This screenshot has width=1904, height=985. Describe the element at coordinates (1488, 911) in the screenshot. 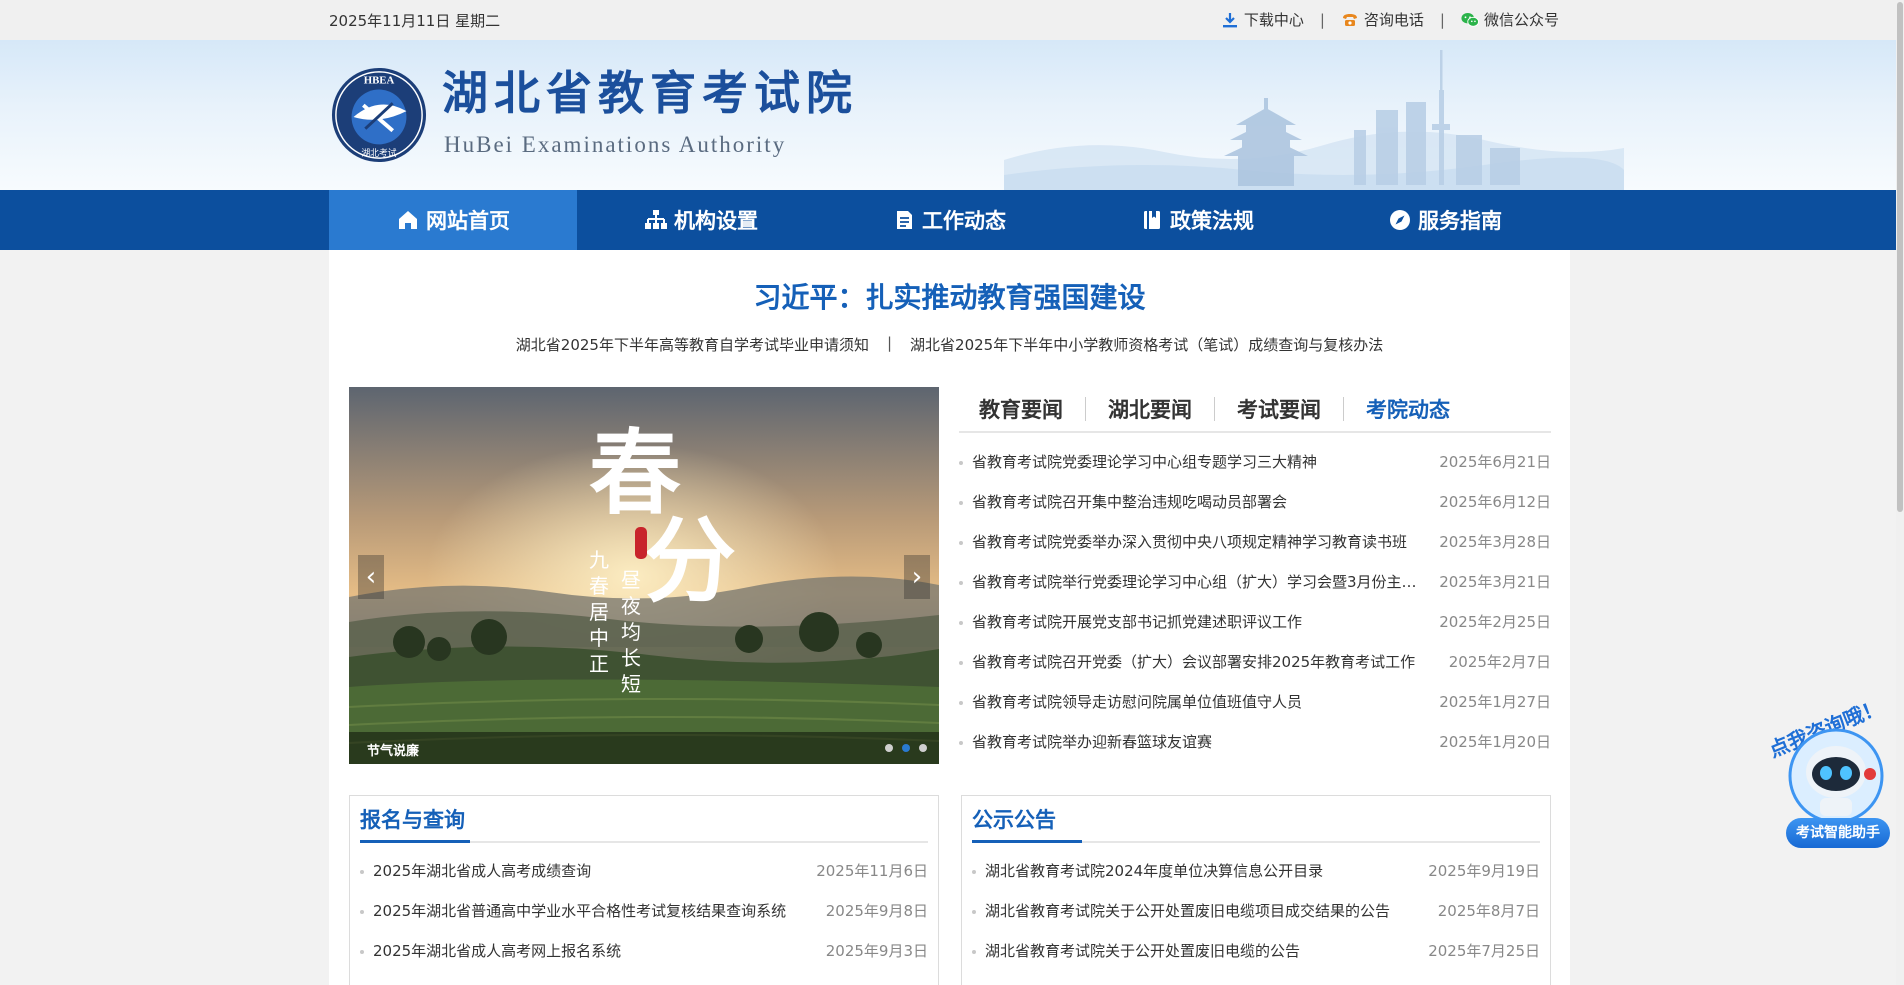

I see `notice-date: 2025年8月7日` at that location.